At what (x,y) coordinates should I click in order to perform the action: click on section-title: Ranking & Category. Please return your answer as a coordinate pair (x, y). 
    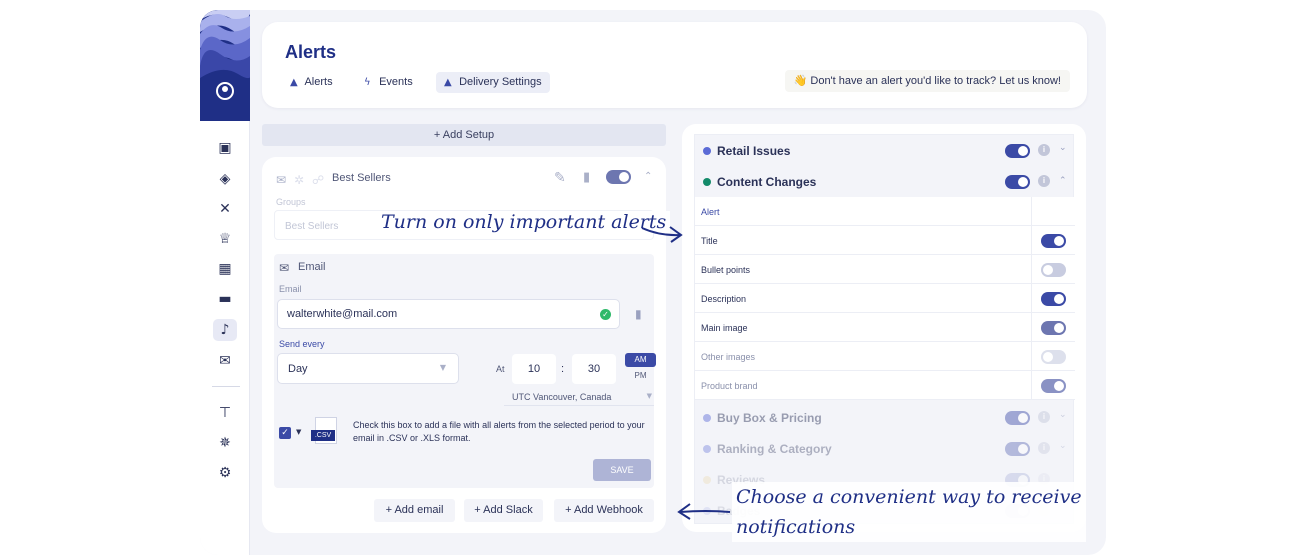
    Looking at the image, I should click on (774, 449).